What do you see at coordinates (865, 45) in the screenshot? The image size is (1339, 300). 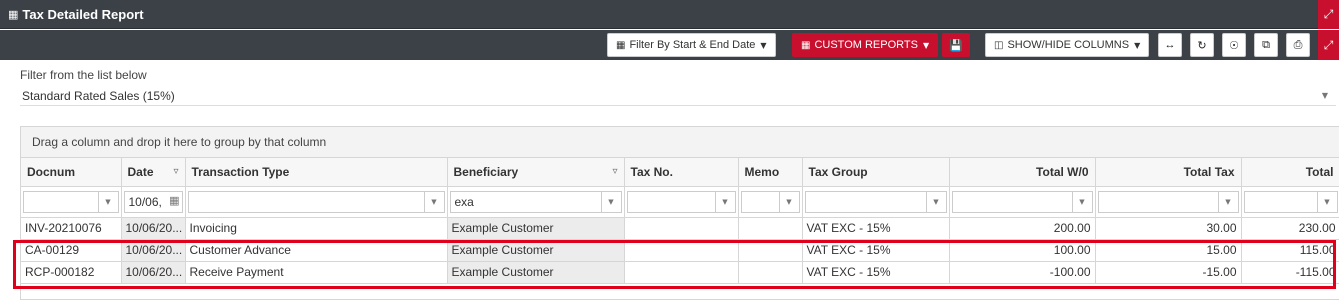 I see `custom-reports-button: ▦ CUSTOM REPORTS ▼` at bounding box center [865, 45].